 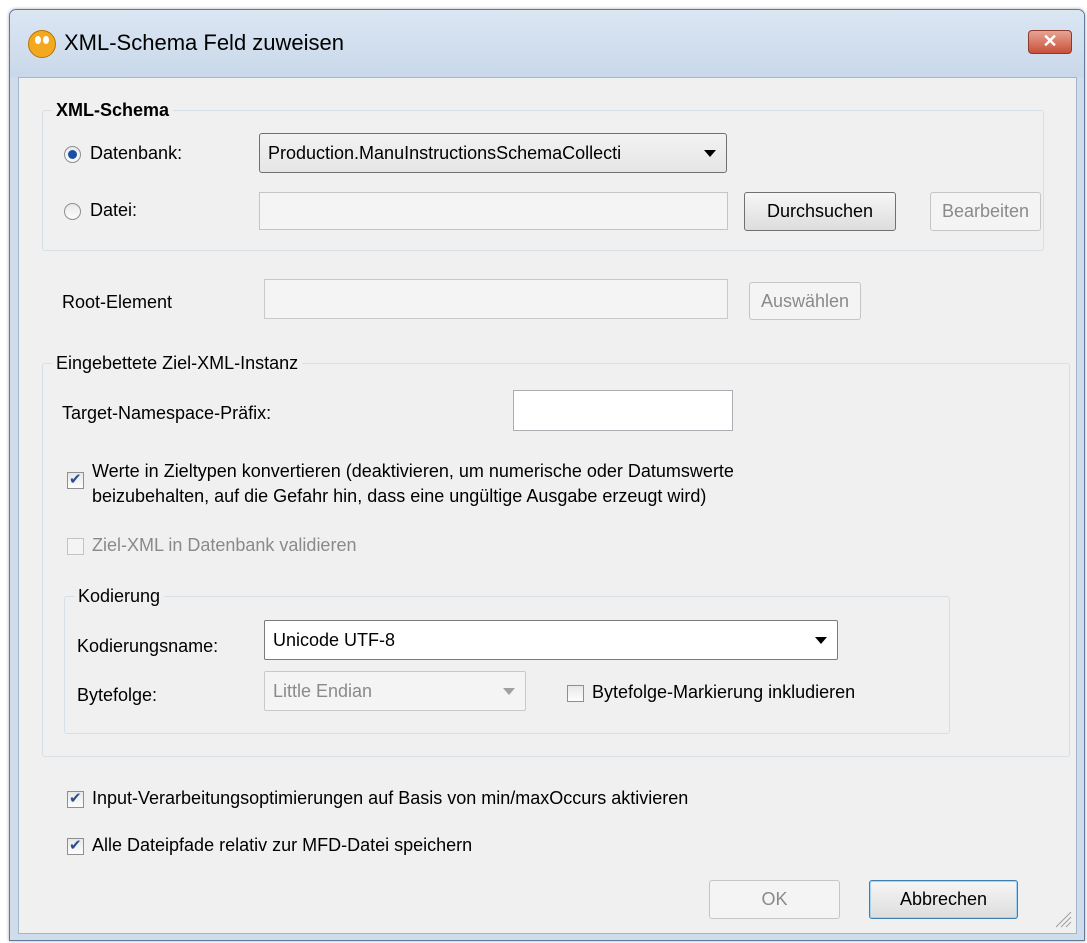 I want to click on root-element-label: Root-Element, so click(x=117, y=302).